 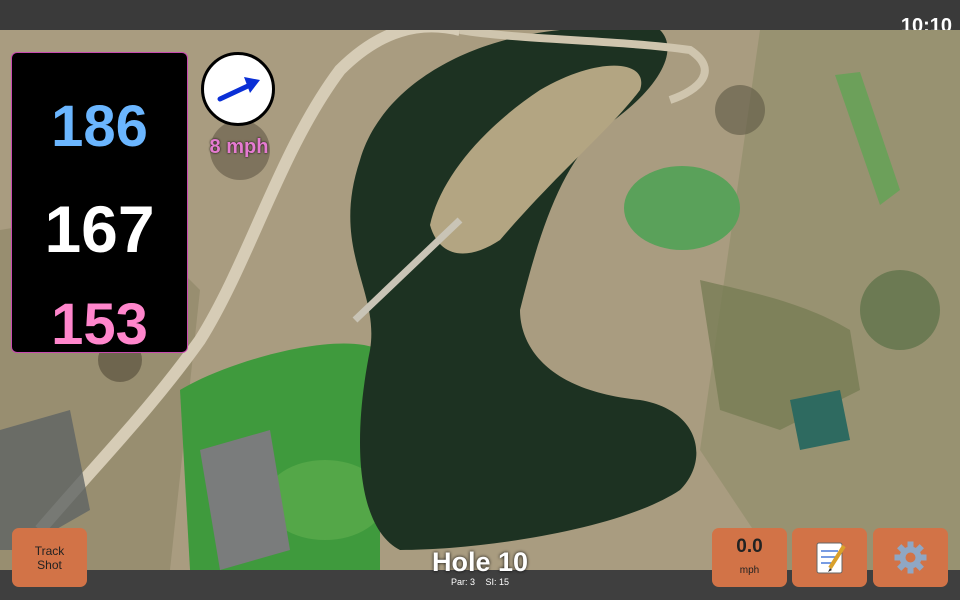 What do you see at coordinates (749, 546) in the screenshot?
I see `speed-value: 0.0` at bounding box center [749, 546].